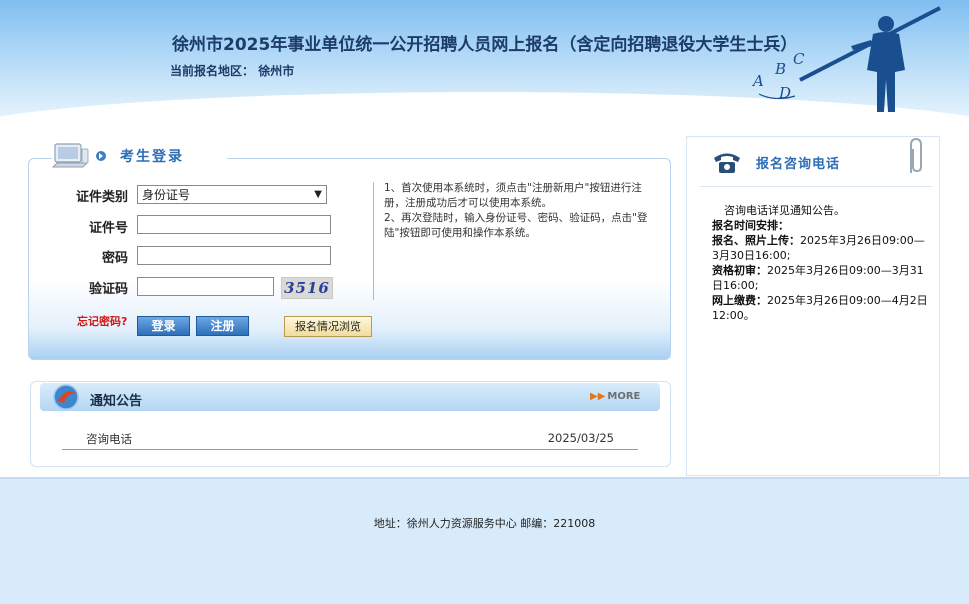  Describe the element at coordinates (799, 59) in the screenshot. I see `deco-letter-c: C` at that location.